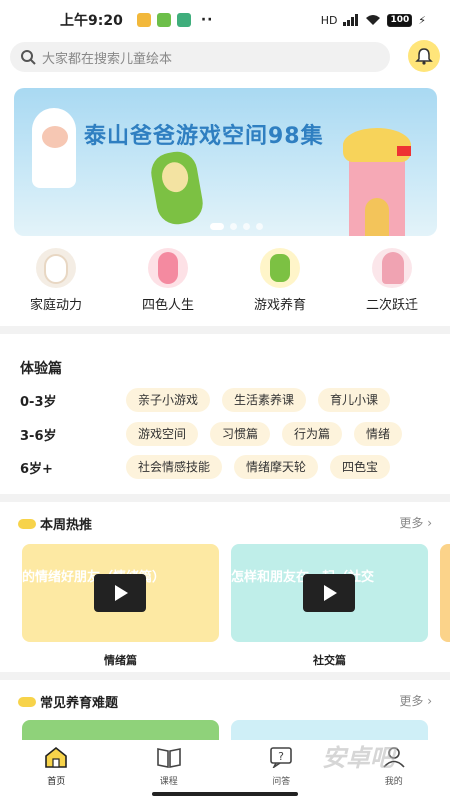  What do you see at coordinates (422, 20) in the screenshot?
I see `charging-icon: ⚡` at bounding box center [422, 20].